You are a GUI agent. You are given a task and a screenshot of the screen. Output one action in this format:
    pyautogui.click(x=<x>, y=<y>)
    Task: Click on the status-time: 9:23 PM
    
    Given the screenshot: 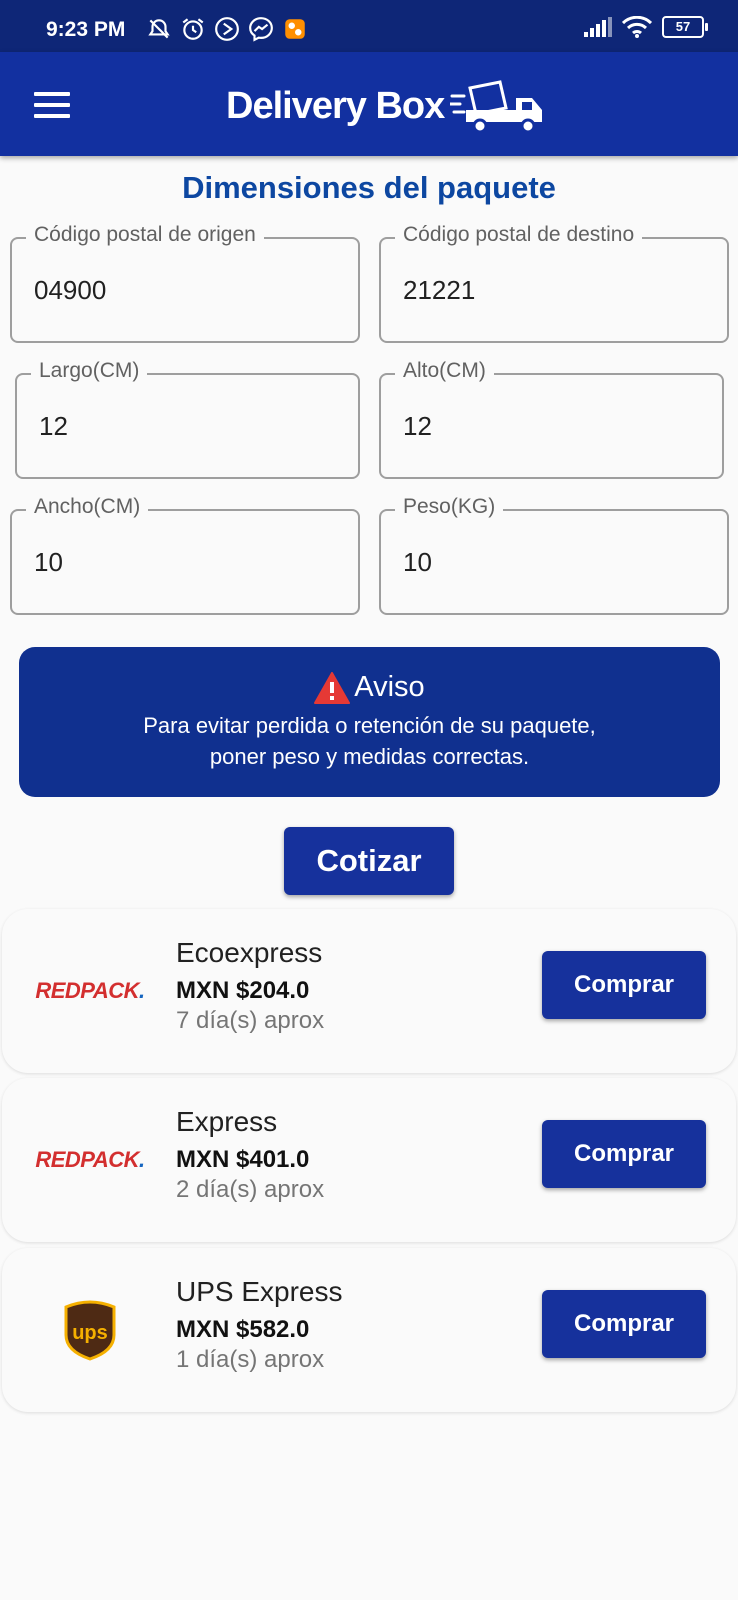 What is the action you would take?
    pyautogui.click(x=86, y=29)
    